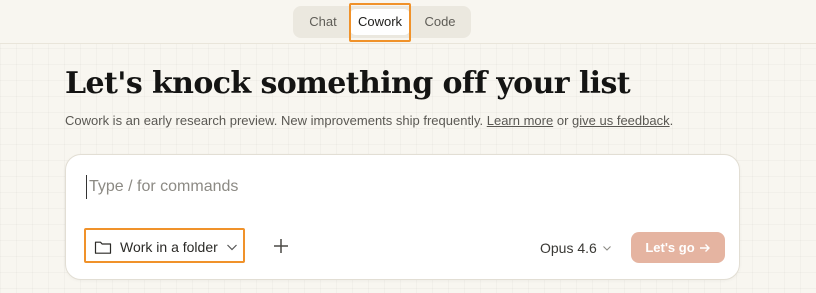  What do you see at coordinates (621, 120) in the screenshot?
I see `feedback-link: give us feedback` at bounding box center [621, 120].